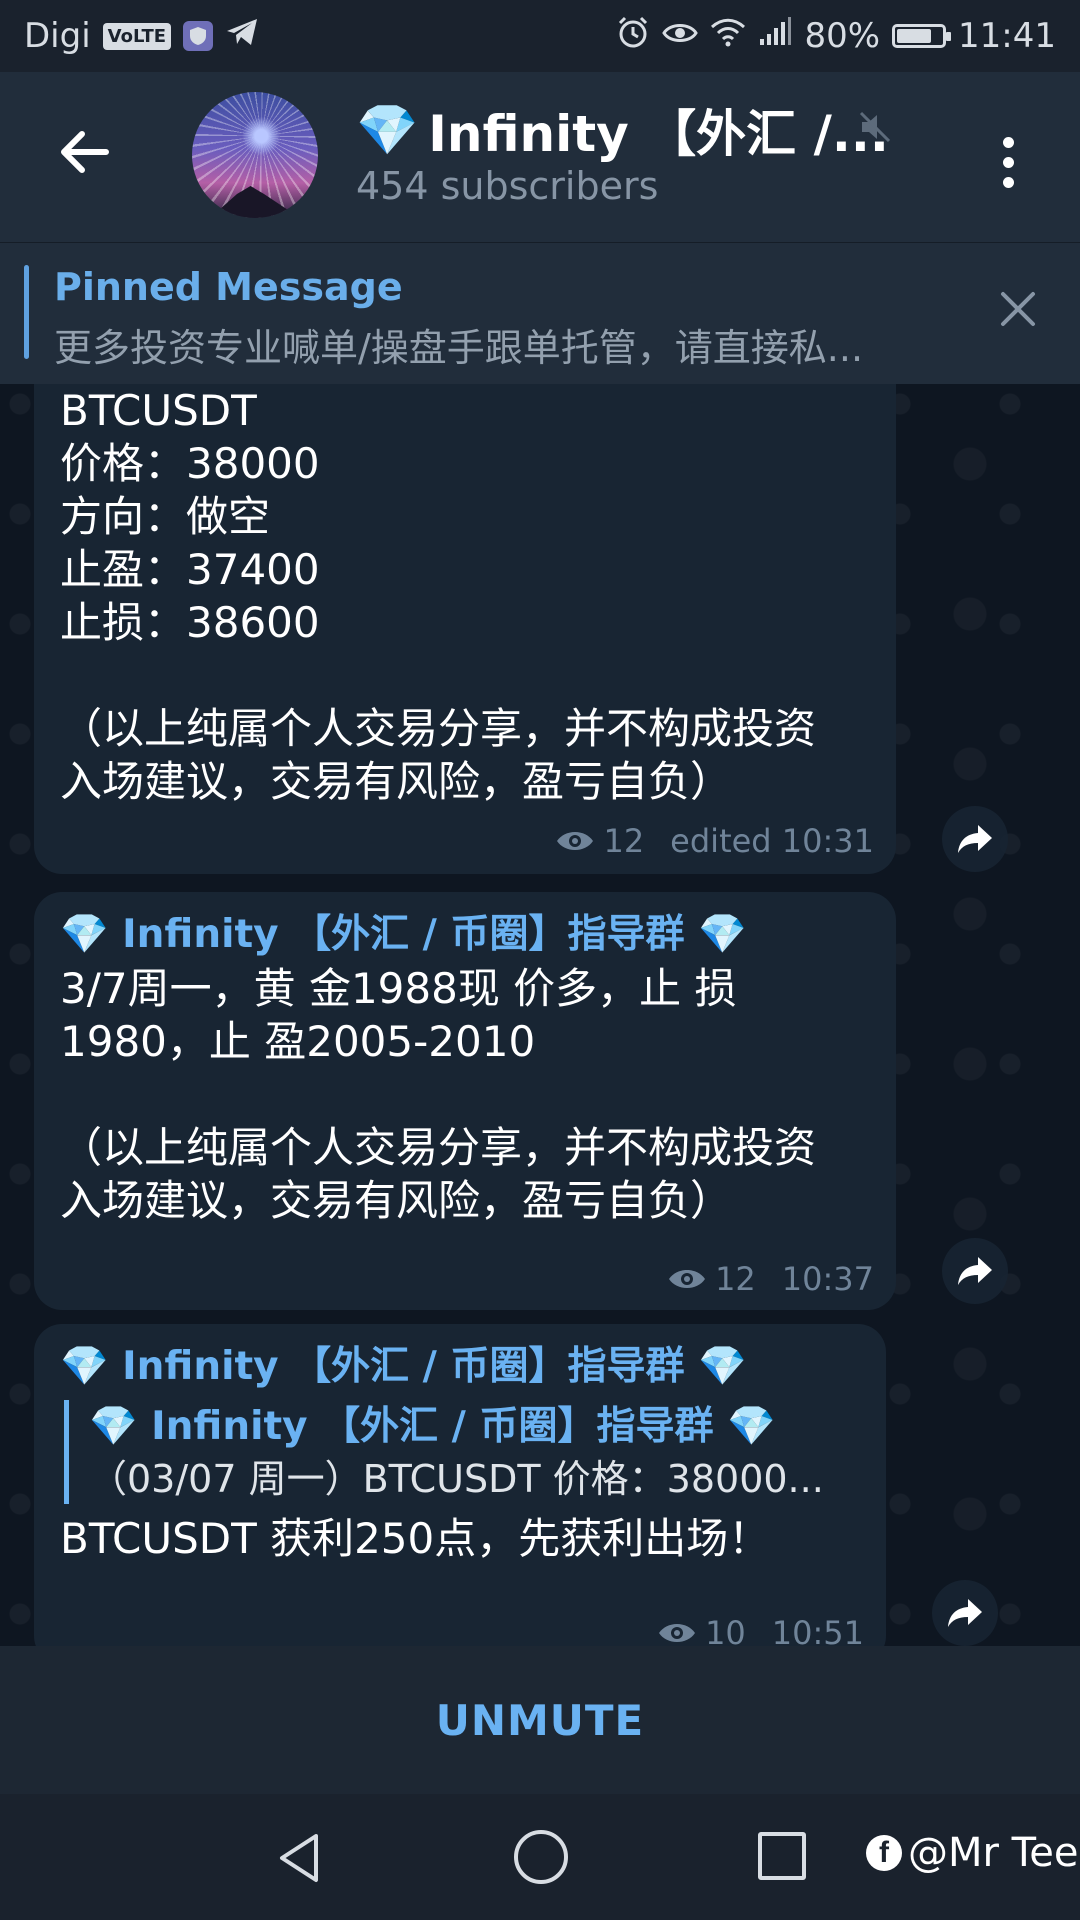 The height and width of the screenshot is (1920, 1080). Describe the element at coordinates (842, 36) in the screenshot. I see `battery-percent: 80%` at that location.